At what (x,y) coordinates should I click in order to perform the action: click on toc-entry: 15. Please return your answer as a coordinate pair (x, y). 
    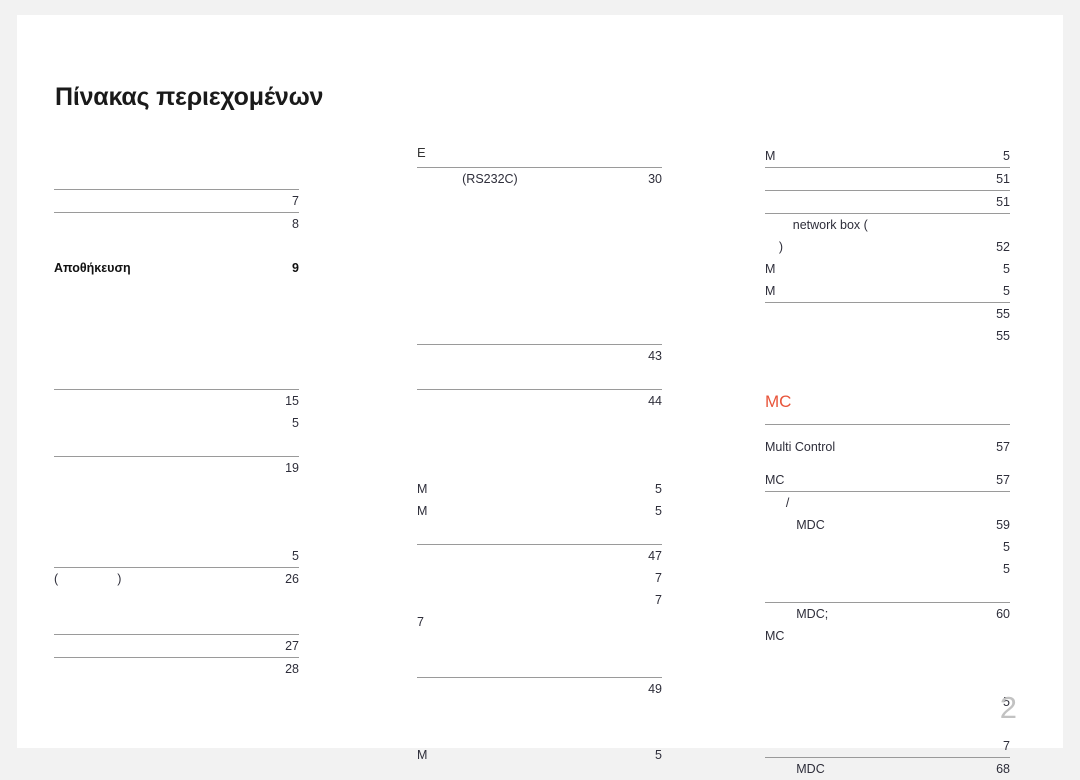
    Looking at the image, I should click on (176, 401).